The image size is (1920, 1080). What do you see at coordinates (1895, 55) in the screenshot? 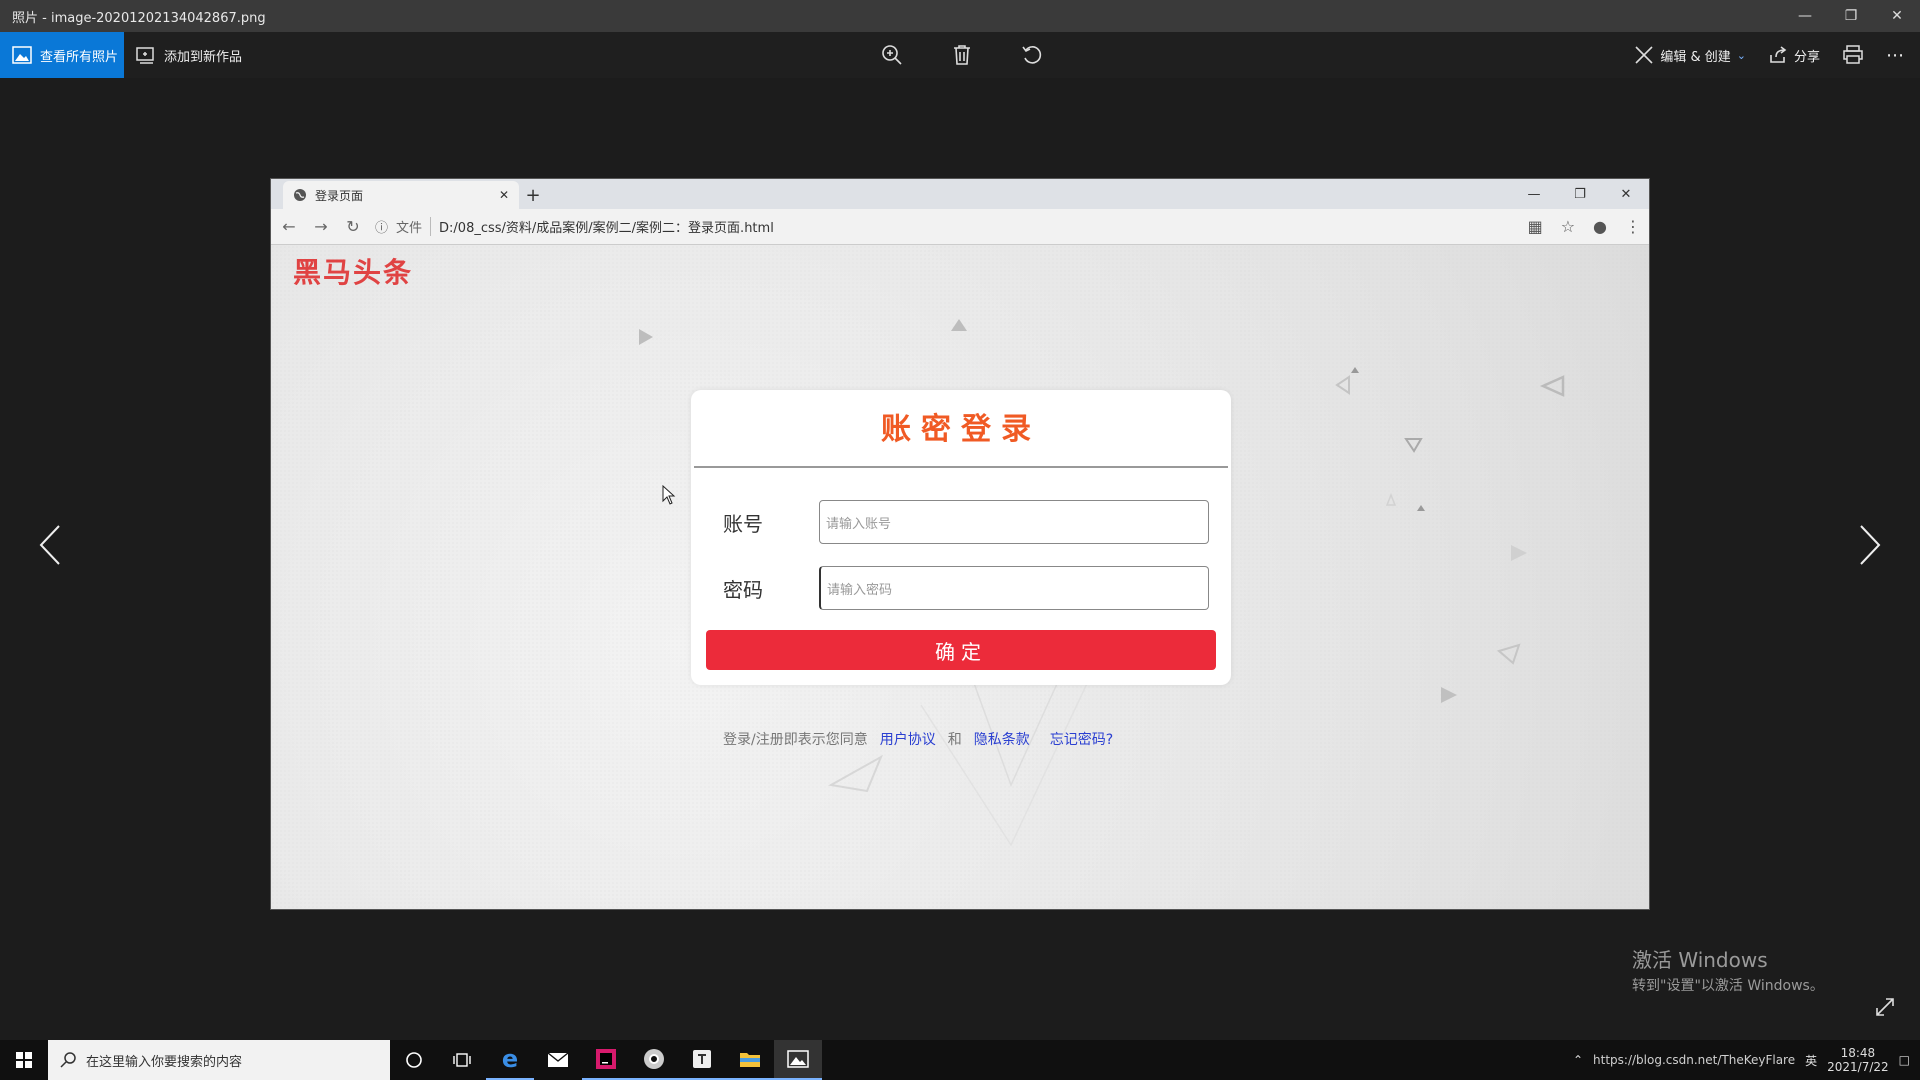
I see `more-options-icon: ⋯` at bounding box center [1895, 55].